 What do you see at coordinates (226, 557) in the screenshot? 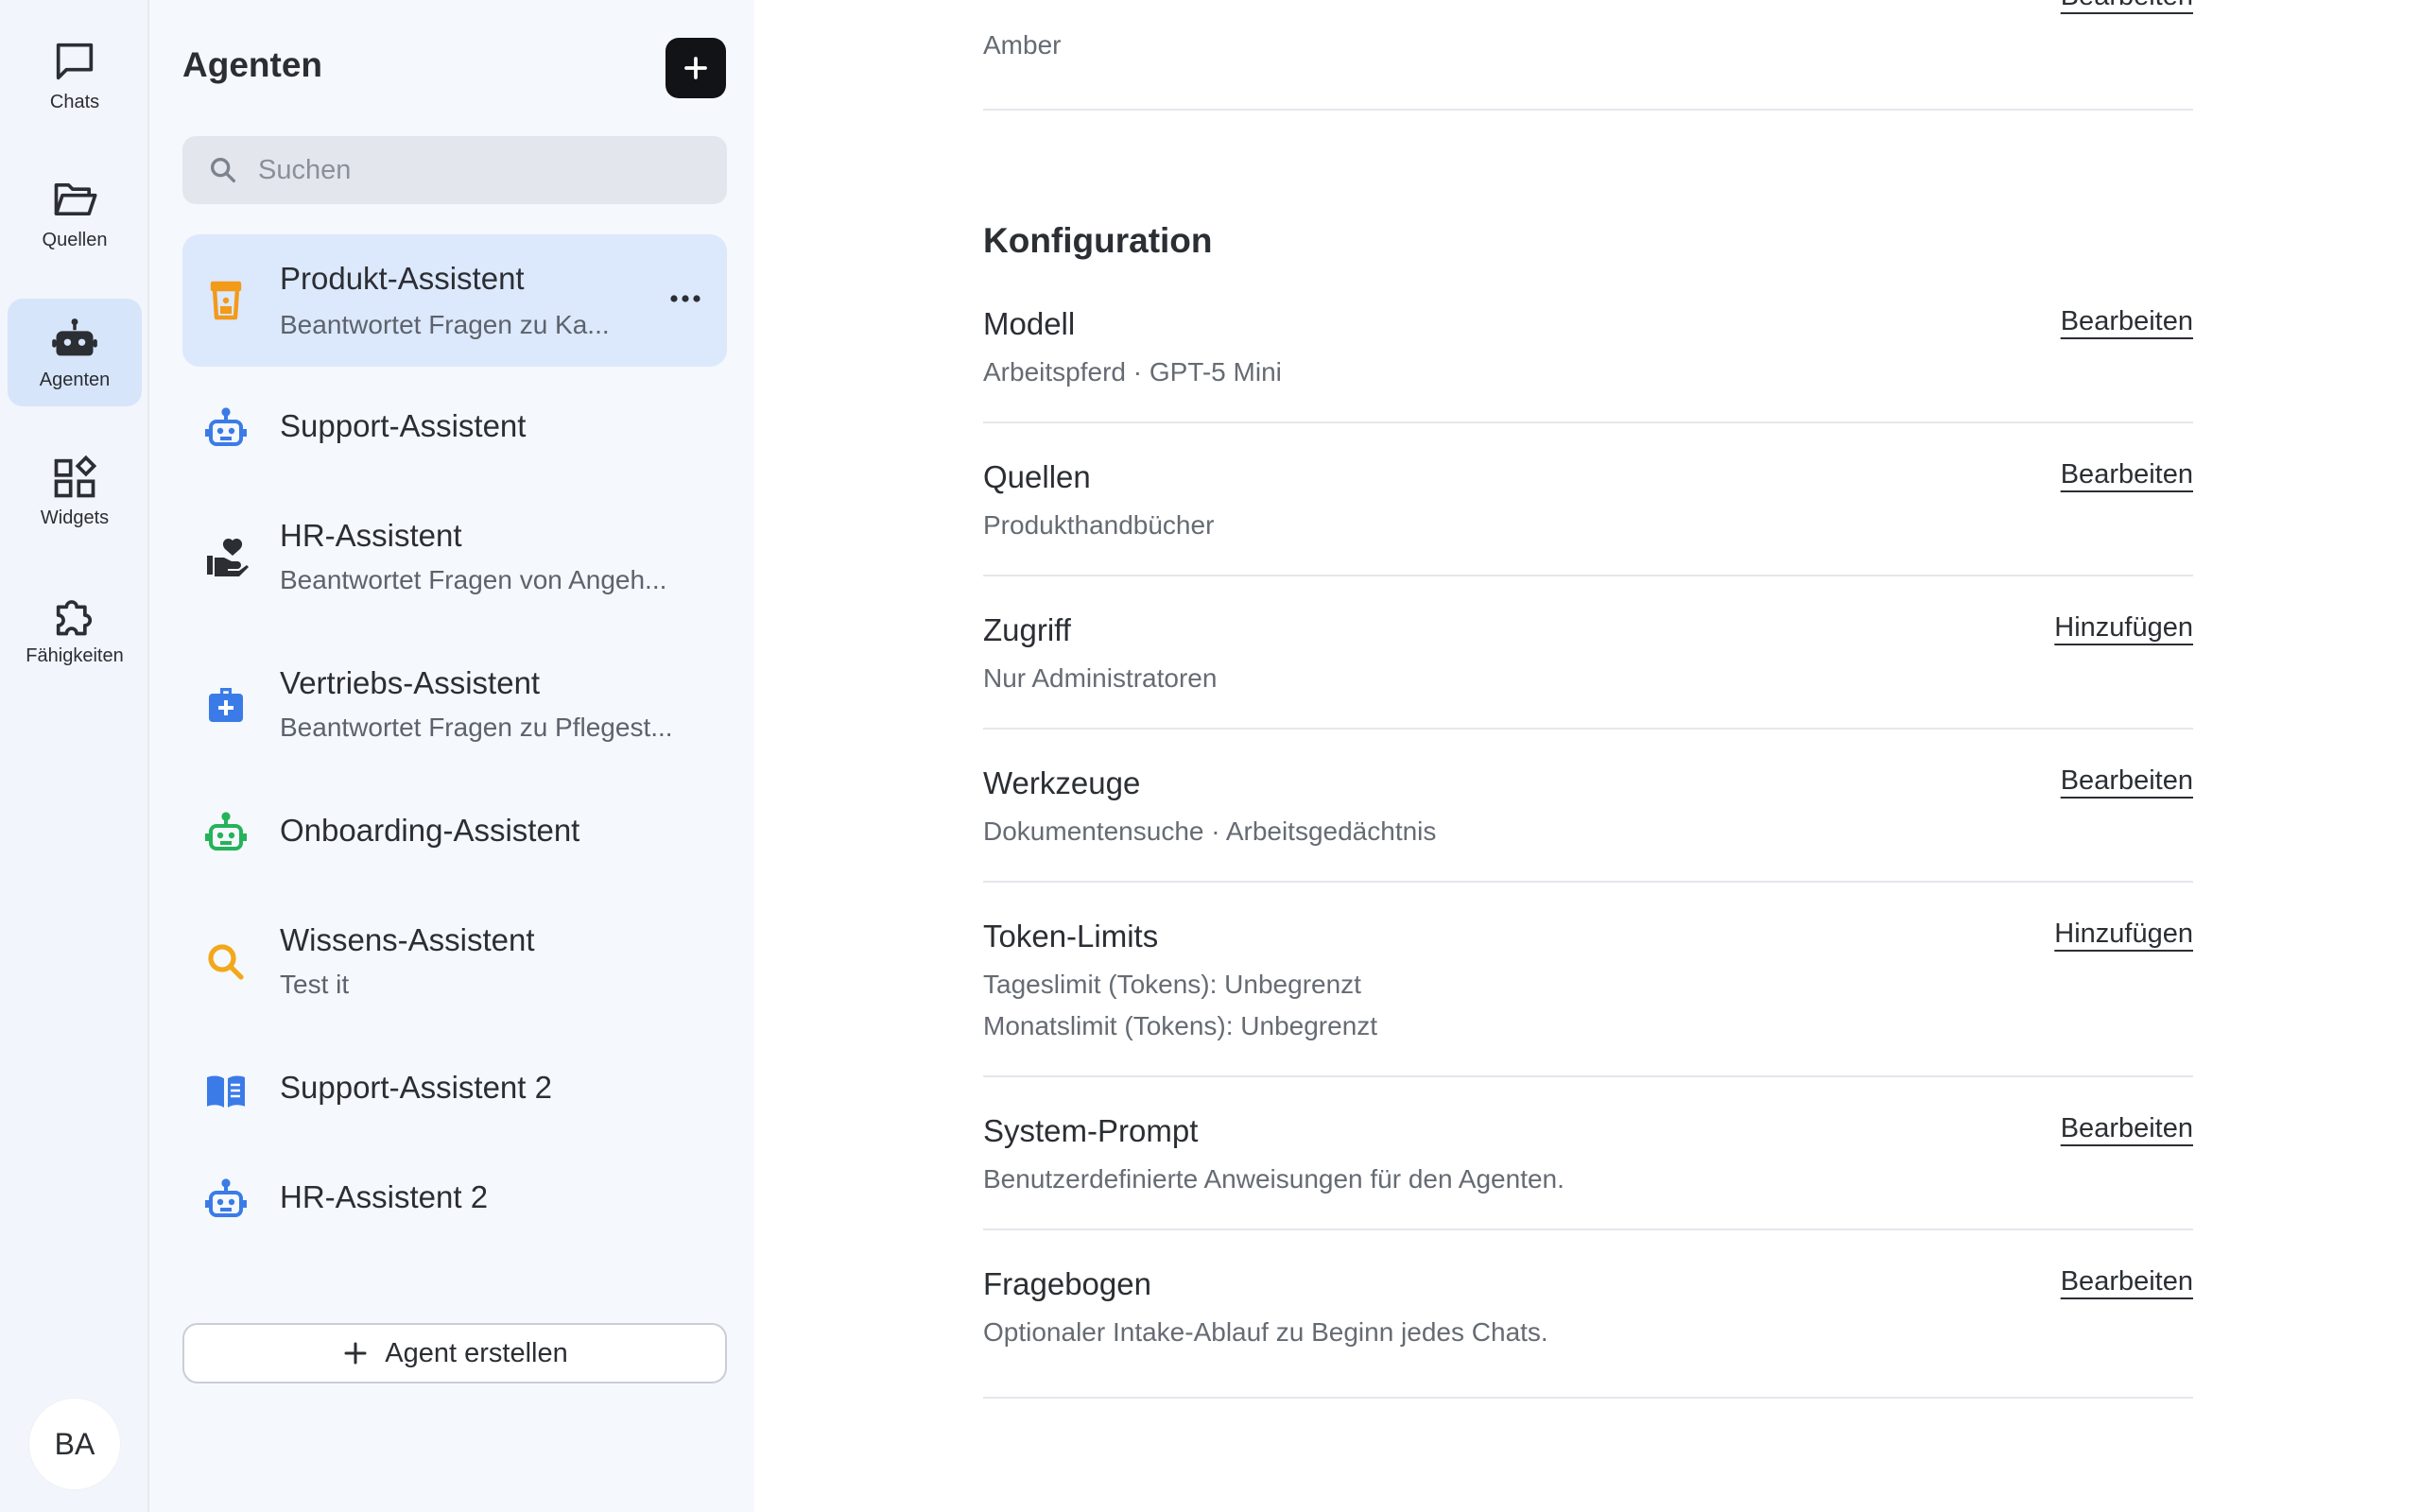
I see `hand-heart-icon` at bounding box center [226, 557].